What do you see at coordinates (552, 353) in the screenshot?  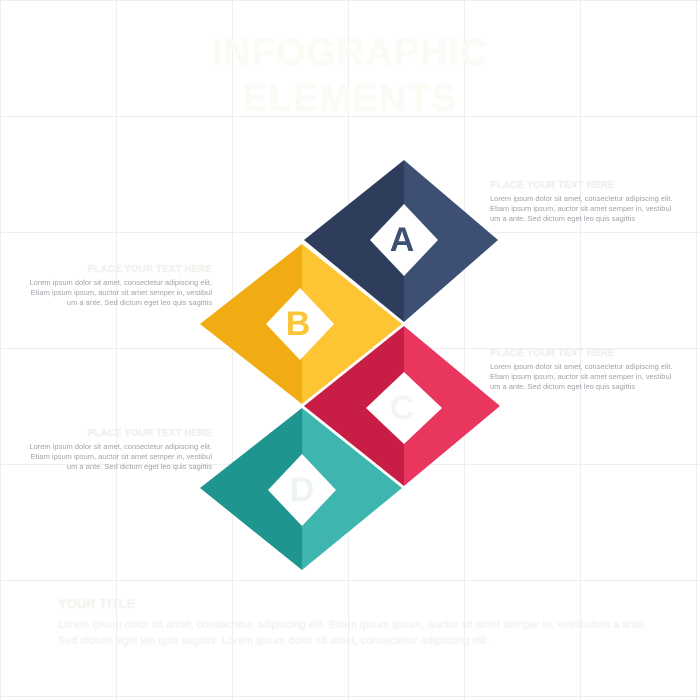 I see `text-block-c-heading: PLACE YOUR TEXT HERE` at bounding box center [552, 353].